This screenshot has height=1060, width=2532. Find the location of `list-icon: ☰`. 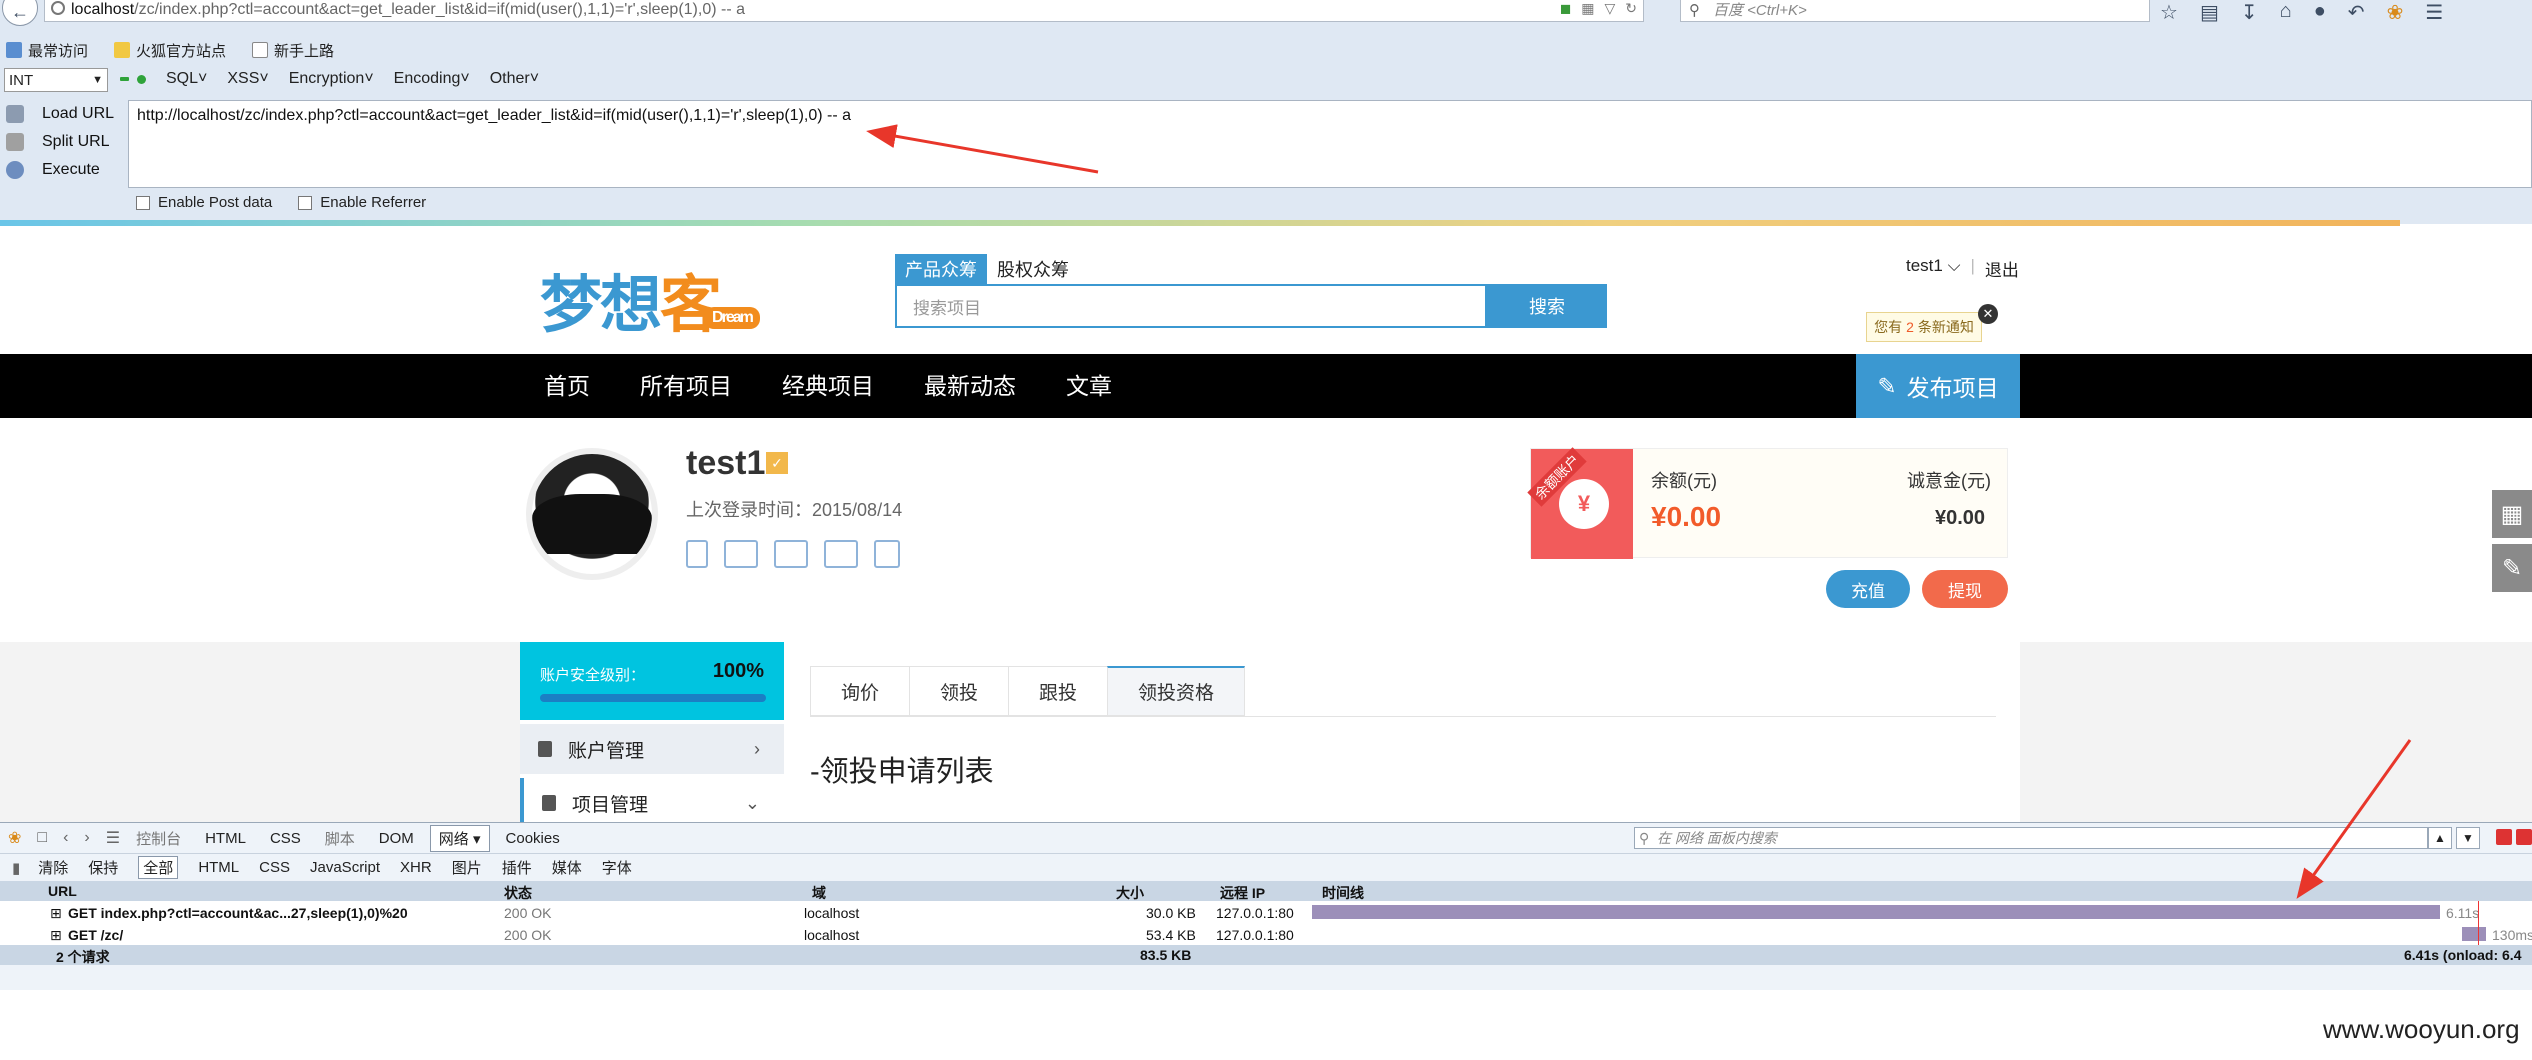

list-icon: ☰ is located at coordinates (113, 838).